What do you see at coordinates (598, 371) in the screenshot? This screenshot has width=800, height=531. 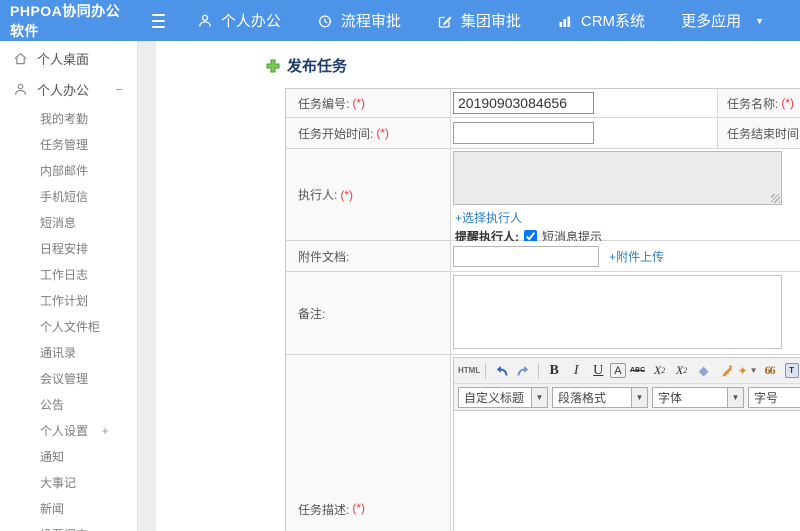 I see `underline-button: U` at bounding box center [598, 371].